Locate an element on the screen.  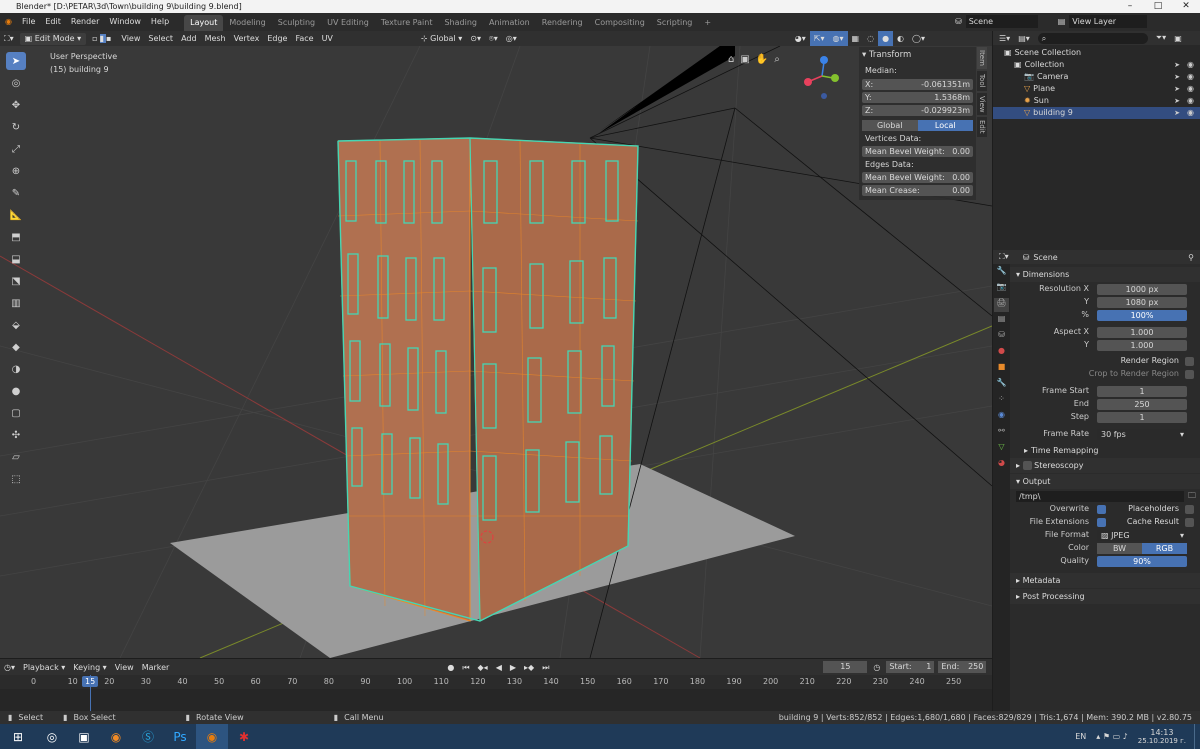
language-indicator: EN is located at coordinates (1080, 736).